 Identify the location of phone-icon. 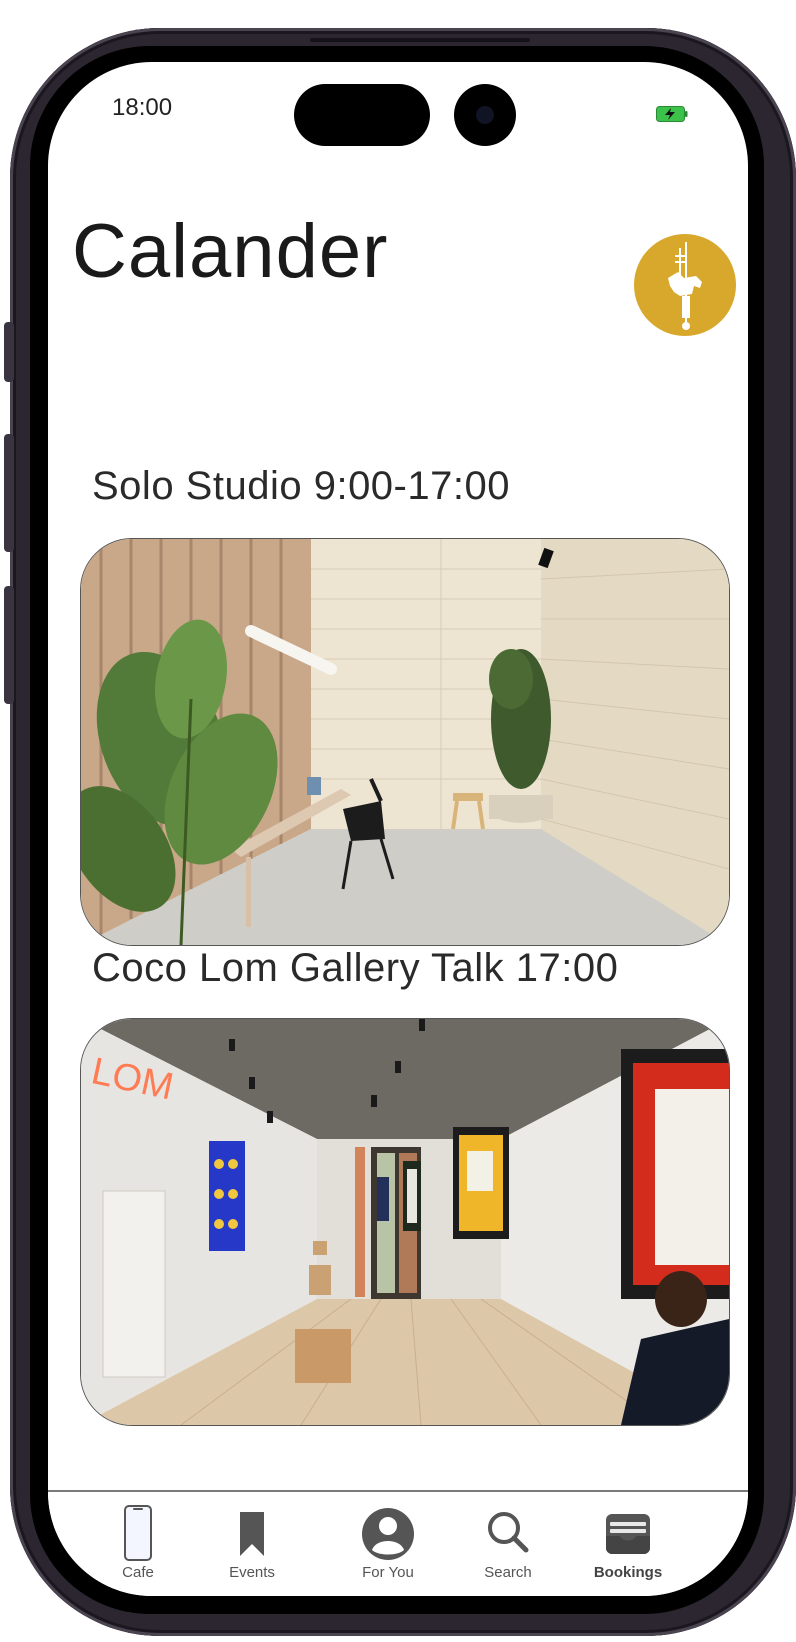
(138, 1533).